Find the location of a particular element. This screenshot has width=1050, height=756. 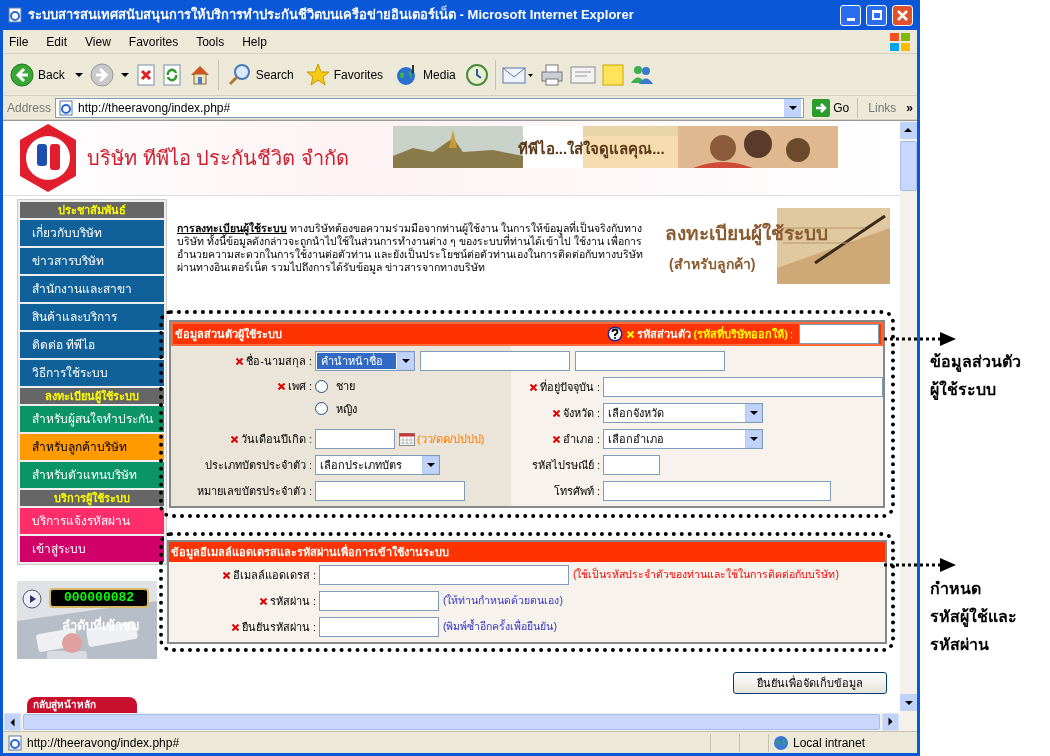

field-label: ประเภทบัตรประจำตัว : is located at coordinates (258, 465).